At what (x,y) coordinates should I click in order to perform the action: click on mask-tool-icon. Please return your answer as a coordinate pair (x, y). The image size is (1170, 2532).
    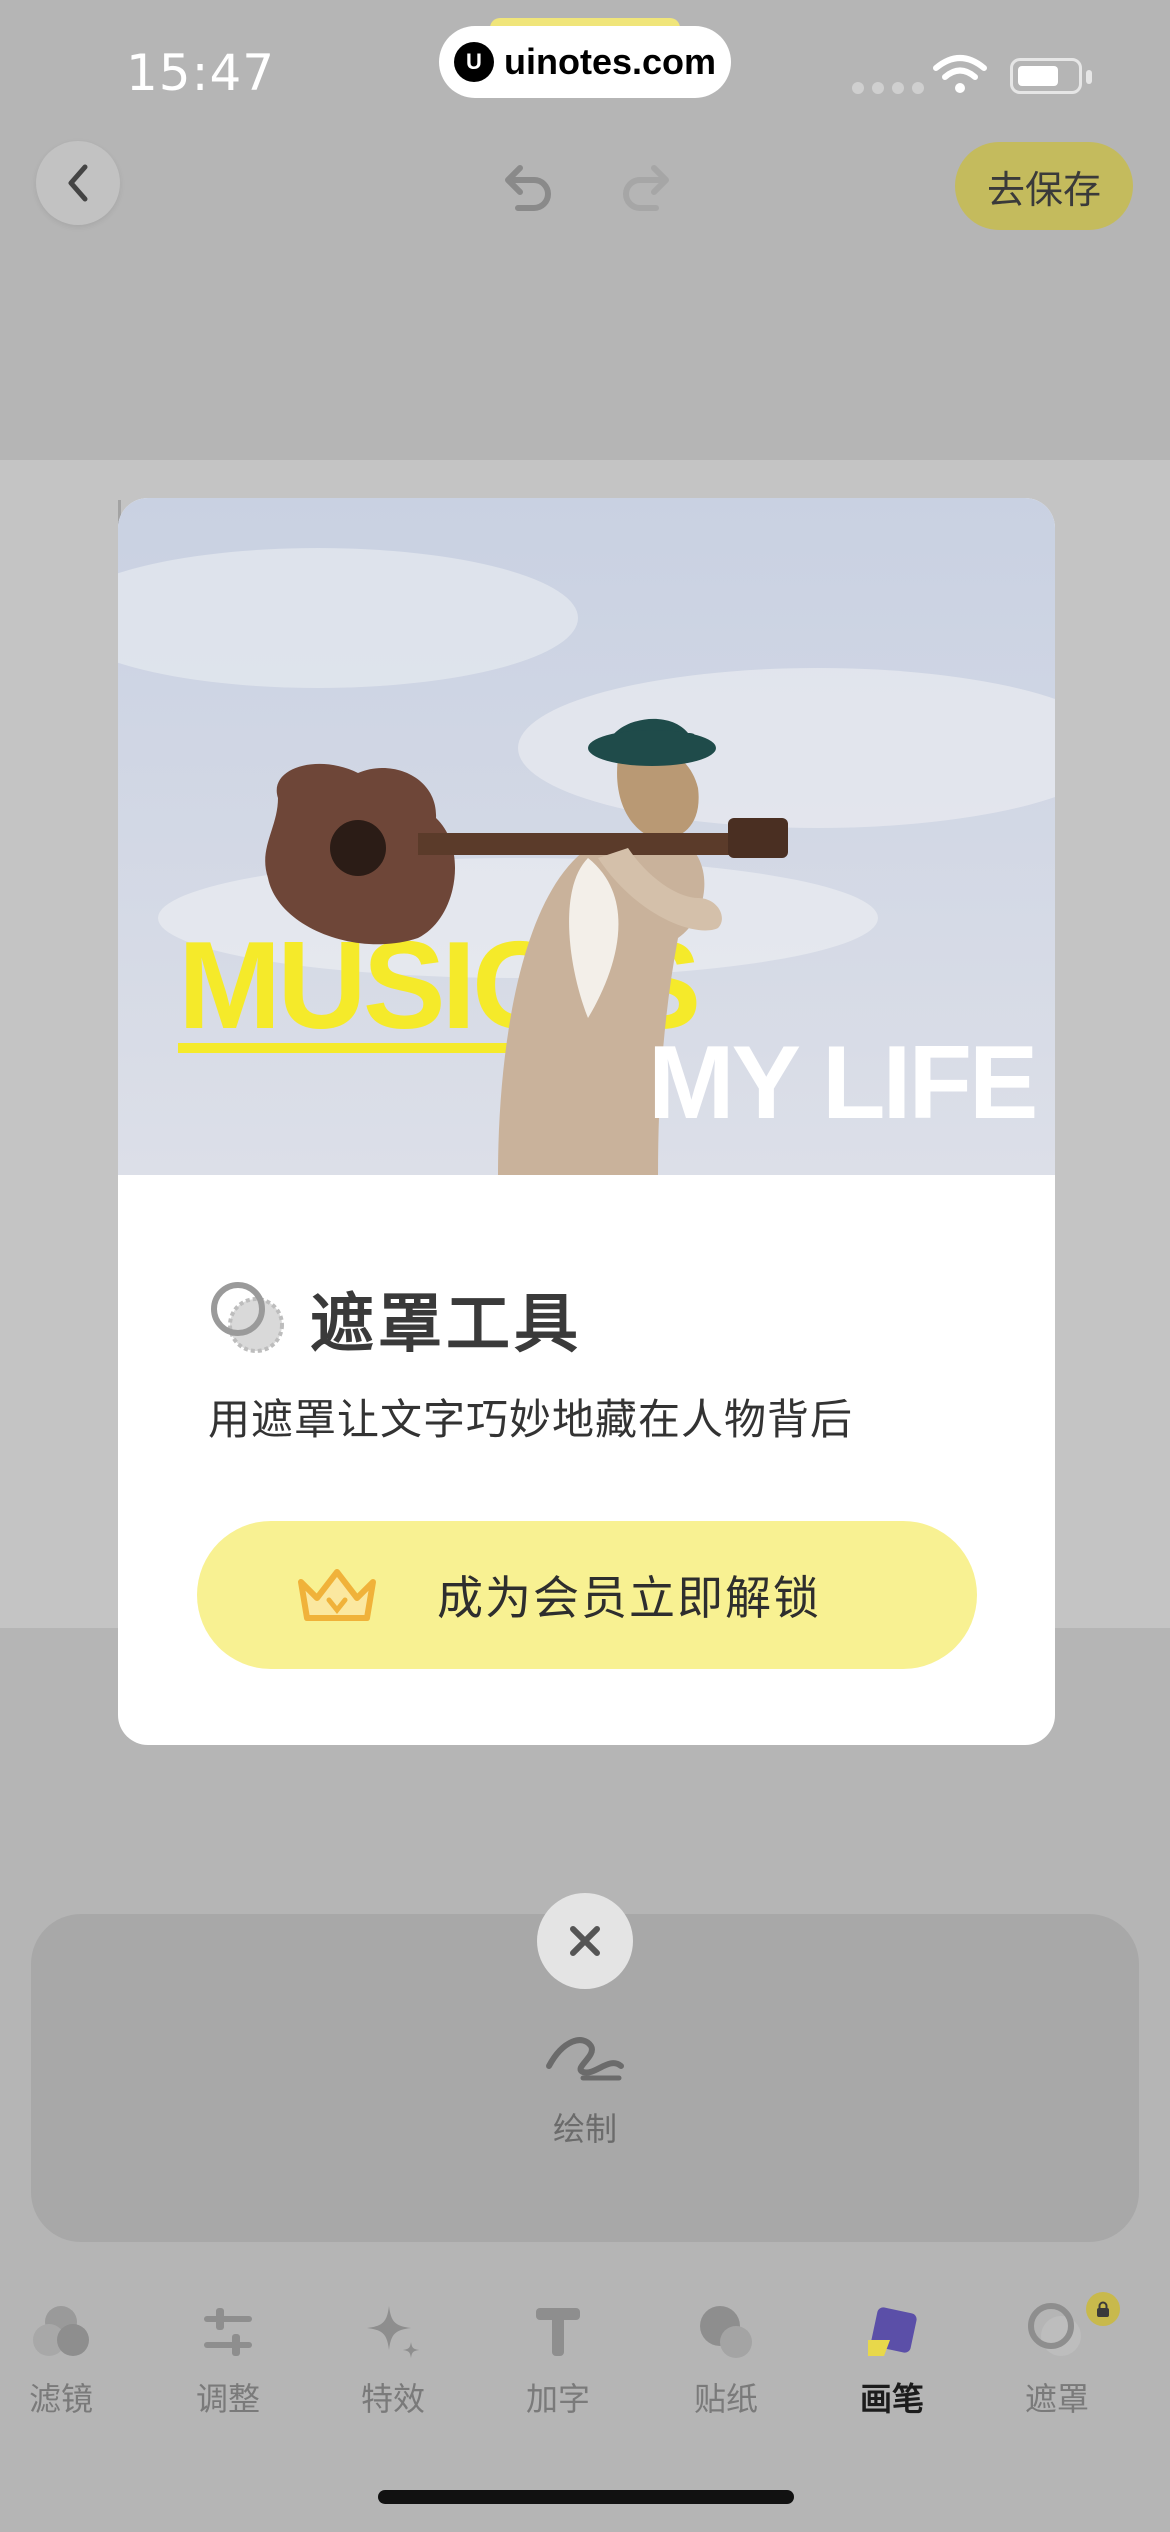
    Looking at the image, I should click on (247, 1317).